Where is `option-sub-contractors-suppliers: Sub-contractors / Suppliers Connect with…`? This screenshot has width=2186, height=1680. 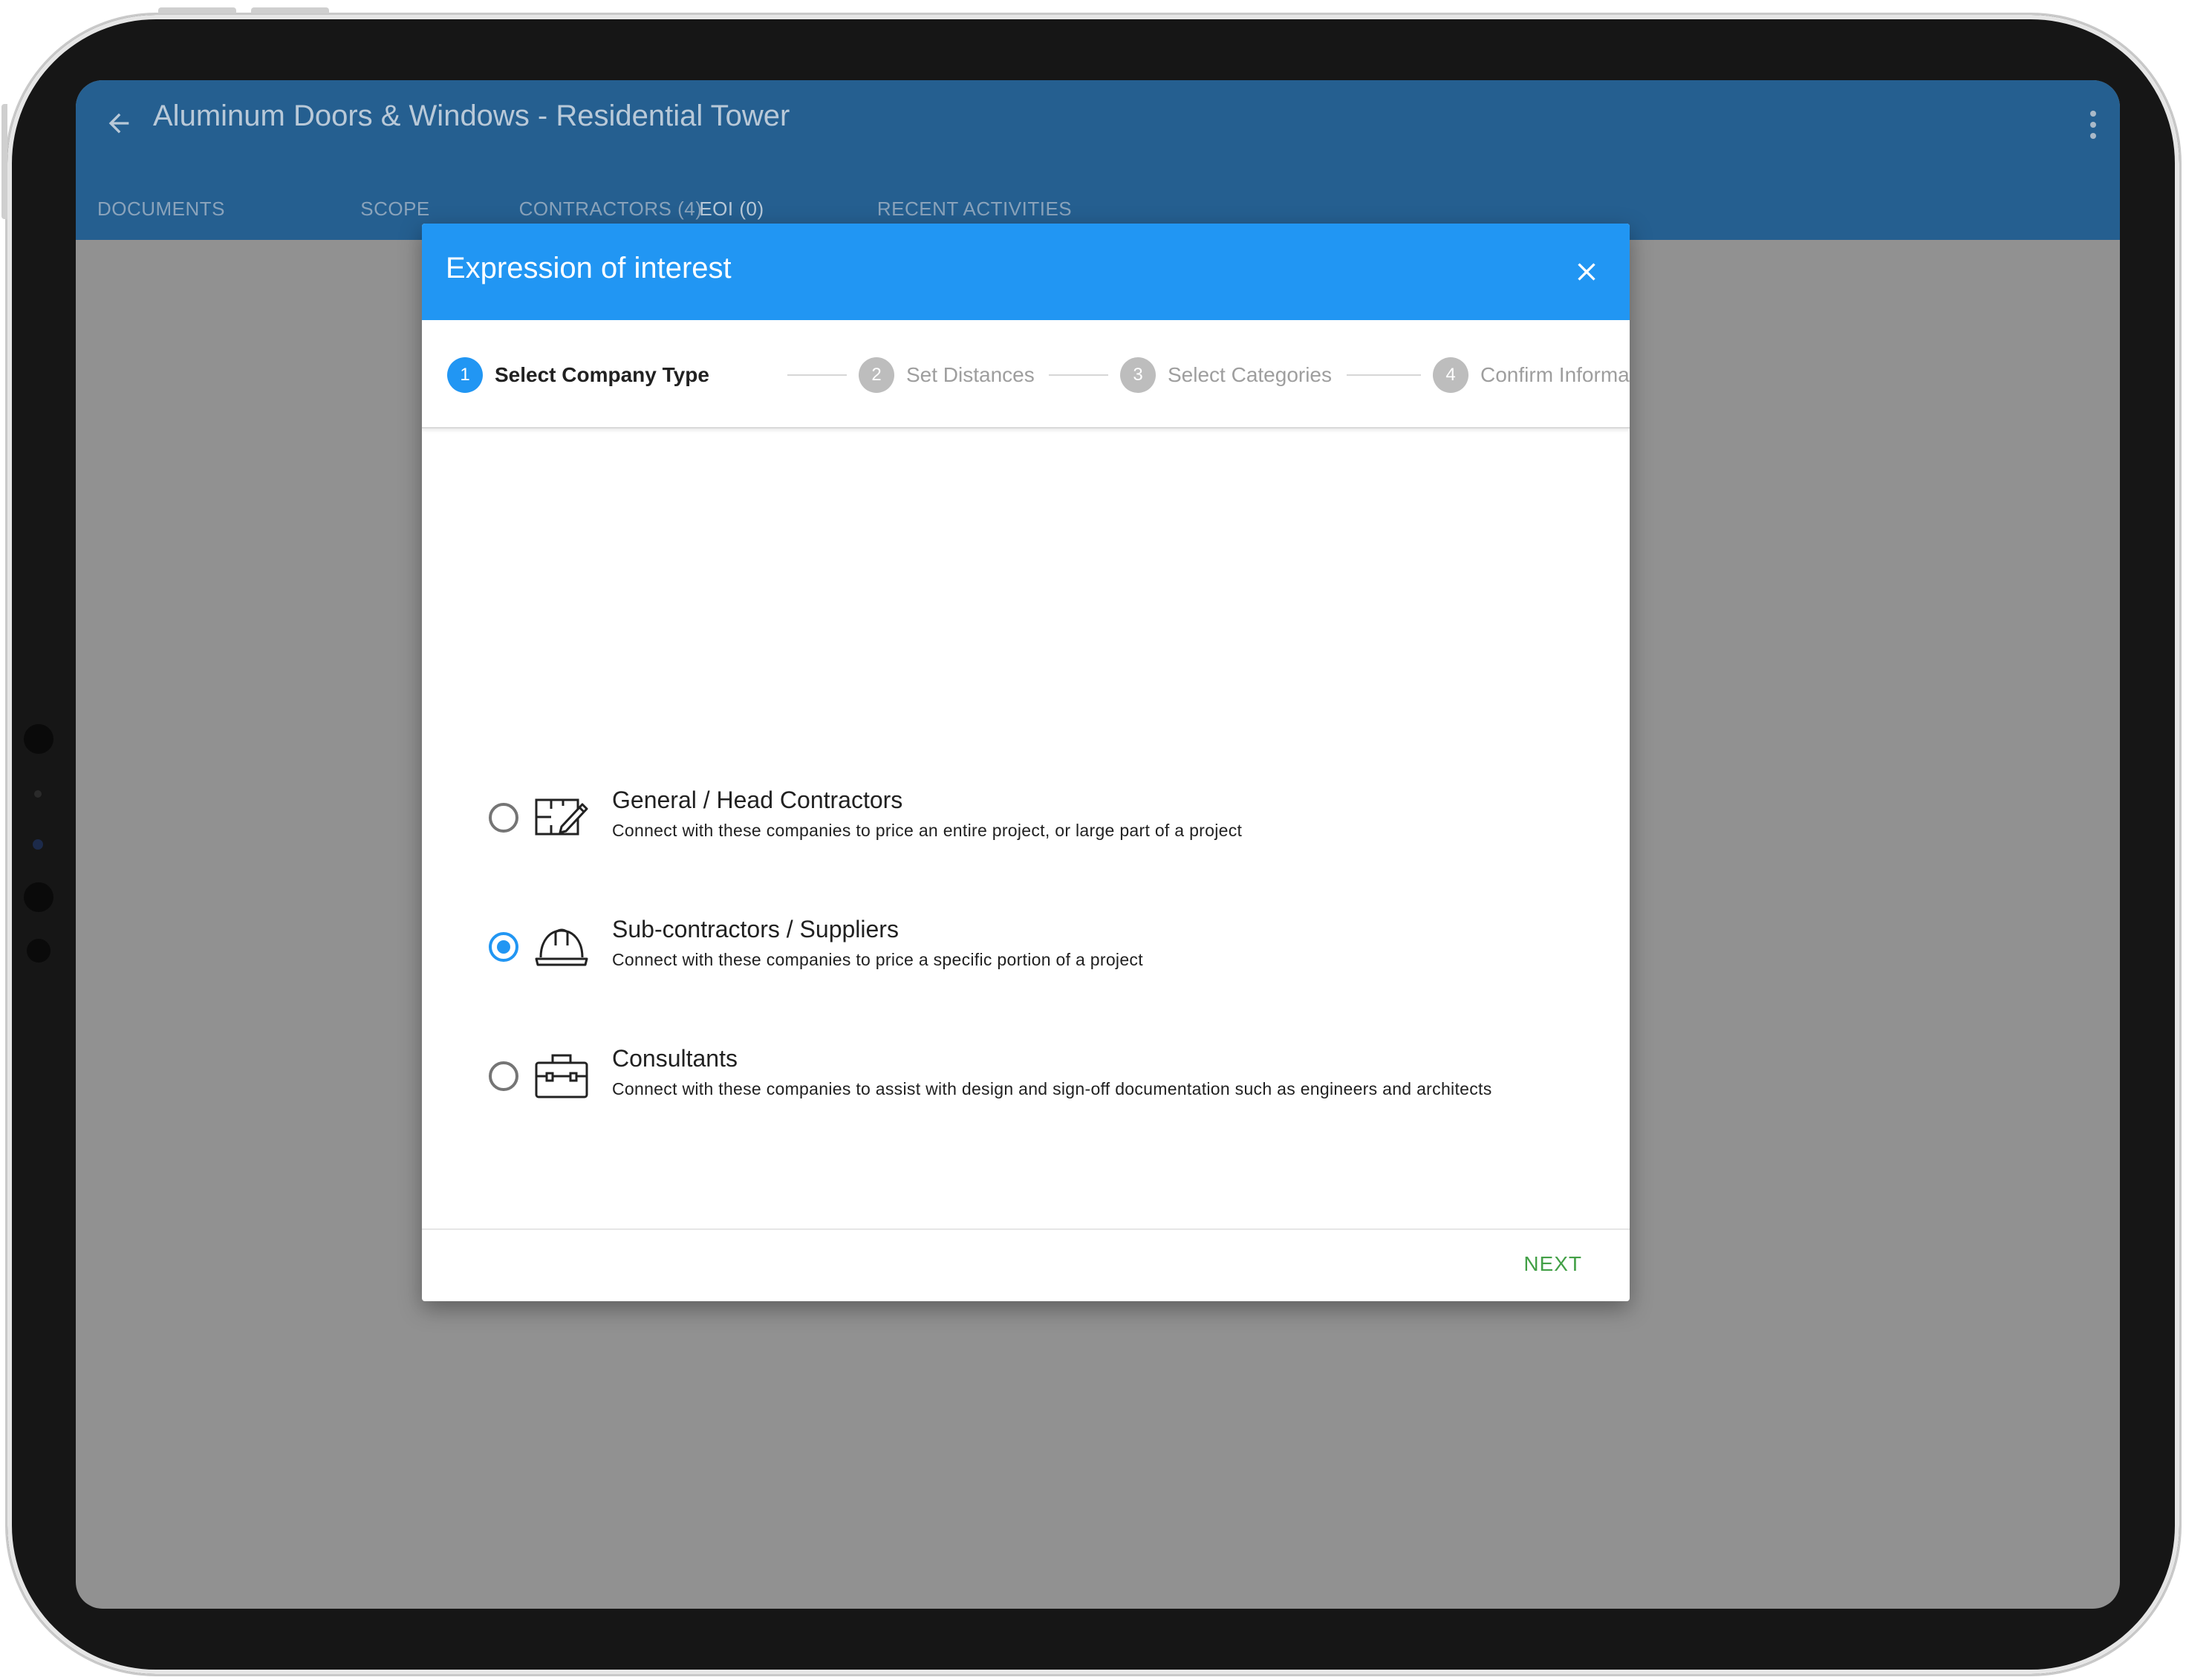 option-sub-contractors-suppliers: Sub-contractors / Suppliers Connect with… is located at coordinates (1026, 942).